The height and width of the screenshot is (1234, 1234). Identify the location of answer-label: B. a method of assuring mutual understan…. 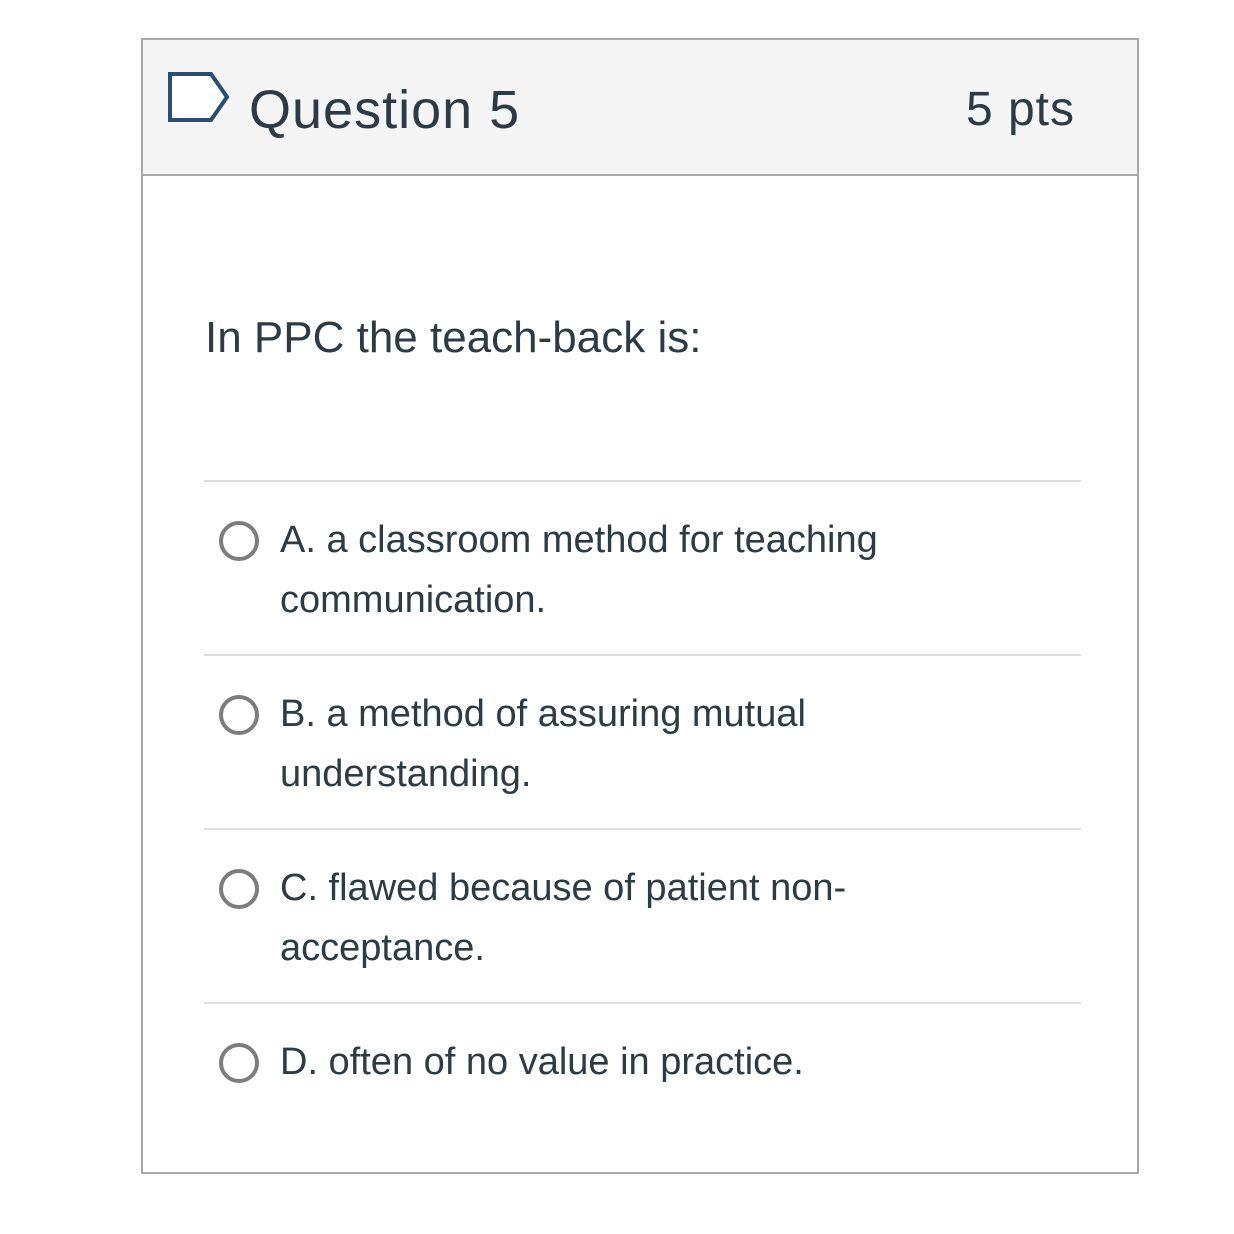
(543, 744).